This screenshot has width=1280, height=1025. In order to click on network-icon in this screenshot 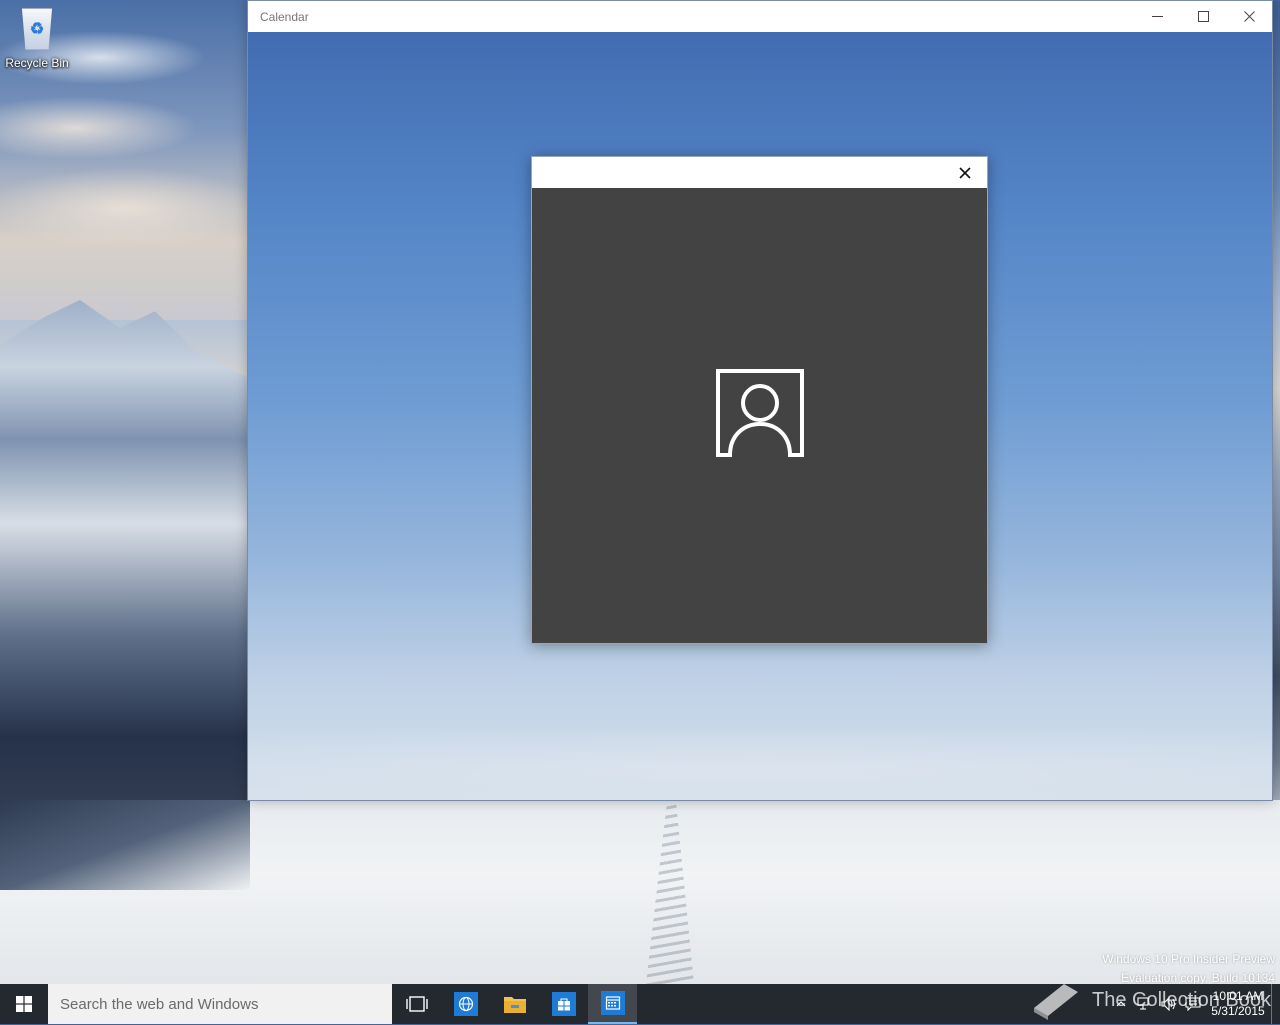, I will do `click(1145, 1004)`.